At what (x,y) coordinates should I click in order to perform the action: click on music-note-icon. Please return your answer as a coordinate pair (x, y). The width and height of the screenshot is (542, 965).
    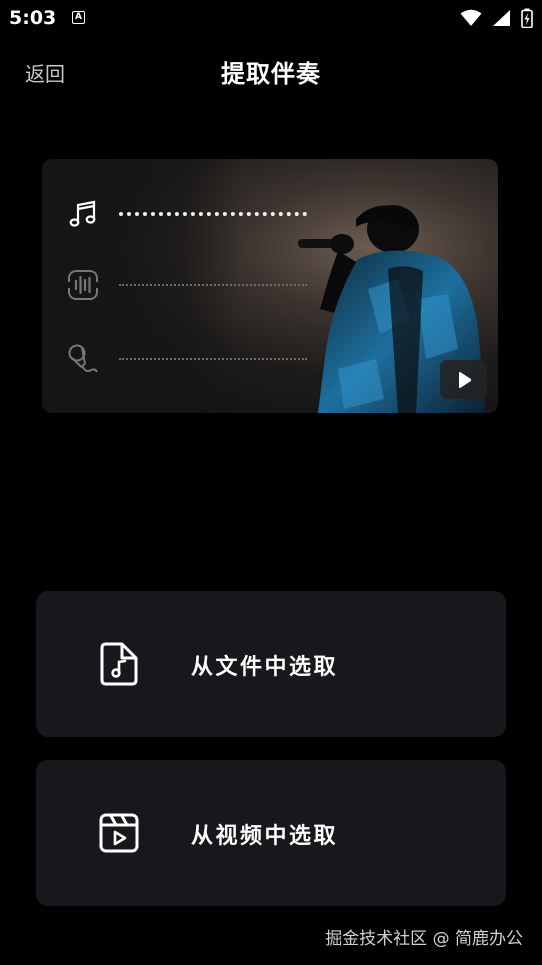
    Looking at the image, I should click on (82, 213).